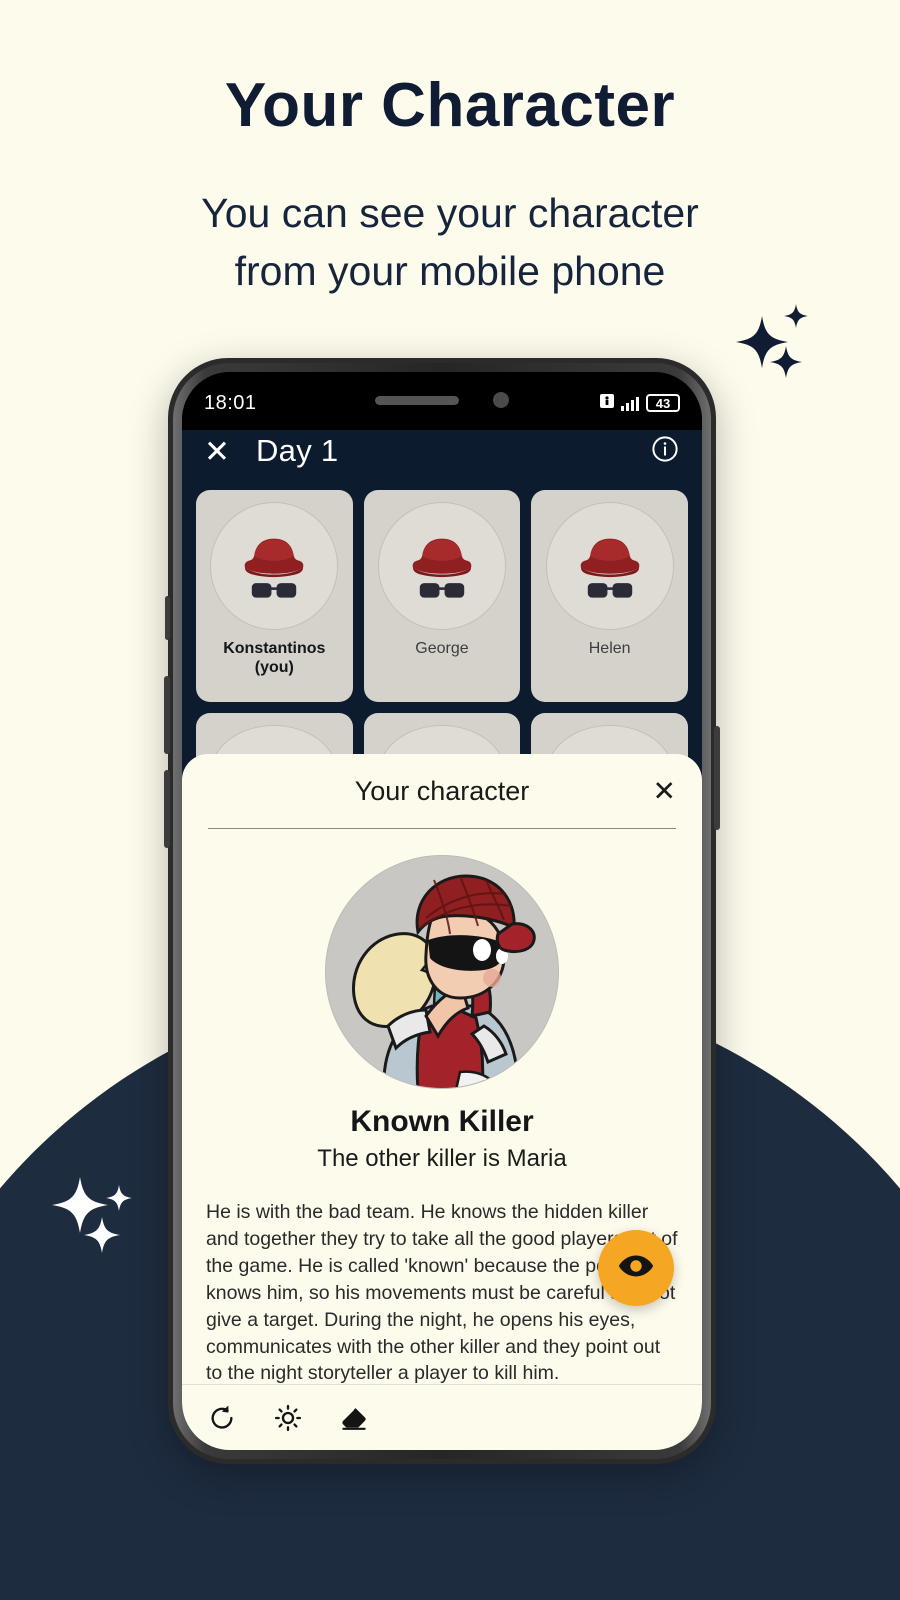 The image size is (900, 1600). What do you see at coordinates (450, 105) in the screenshot?
I see `page-title: Your Character` at bounding box center [450, 105].